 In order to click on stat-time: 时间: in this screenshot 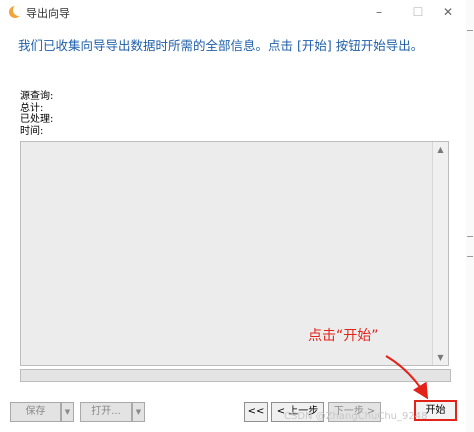, I will do `click(32, 131)`.